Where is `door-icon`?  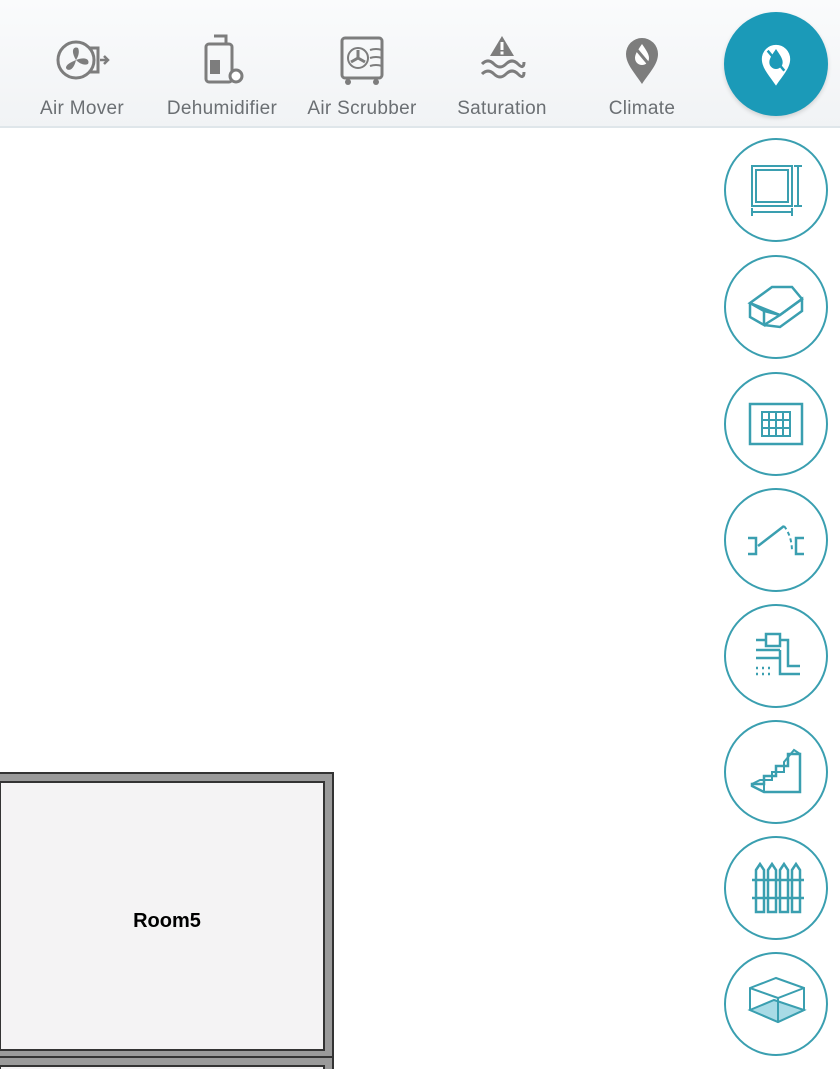
door-icon is located at coordinates (776, 540).